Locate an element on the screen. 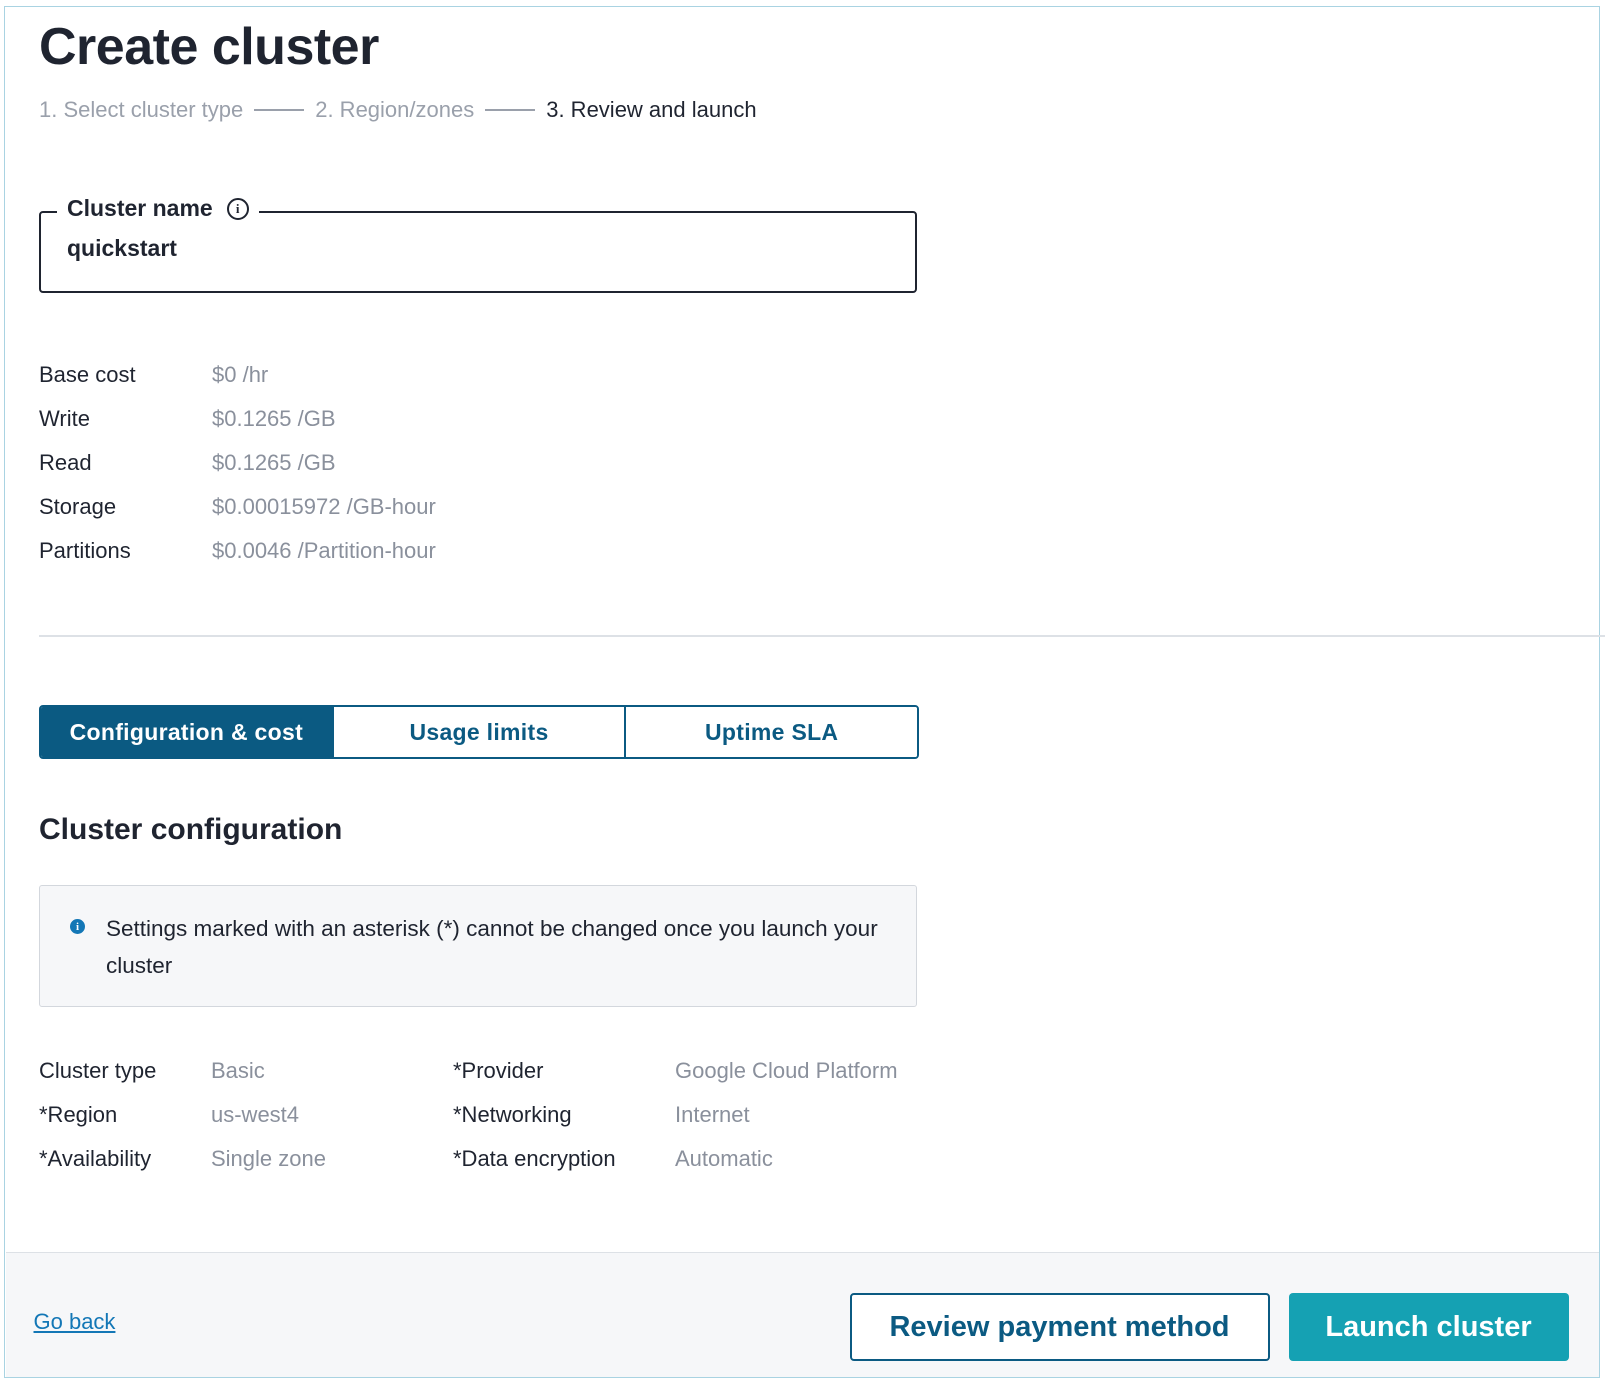 This screenshot has width=1606, height=1384. launch-cluster-button: Launch cluster is located at coordinates (1428, 1327).